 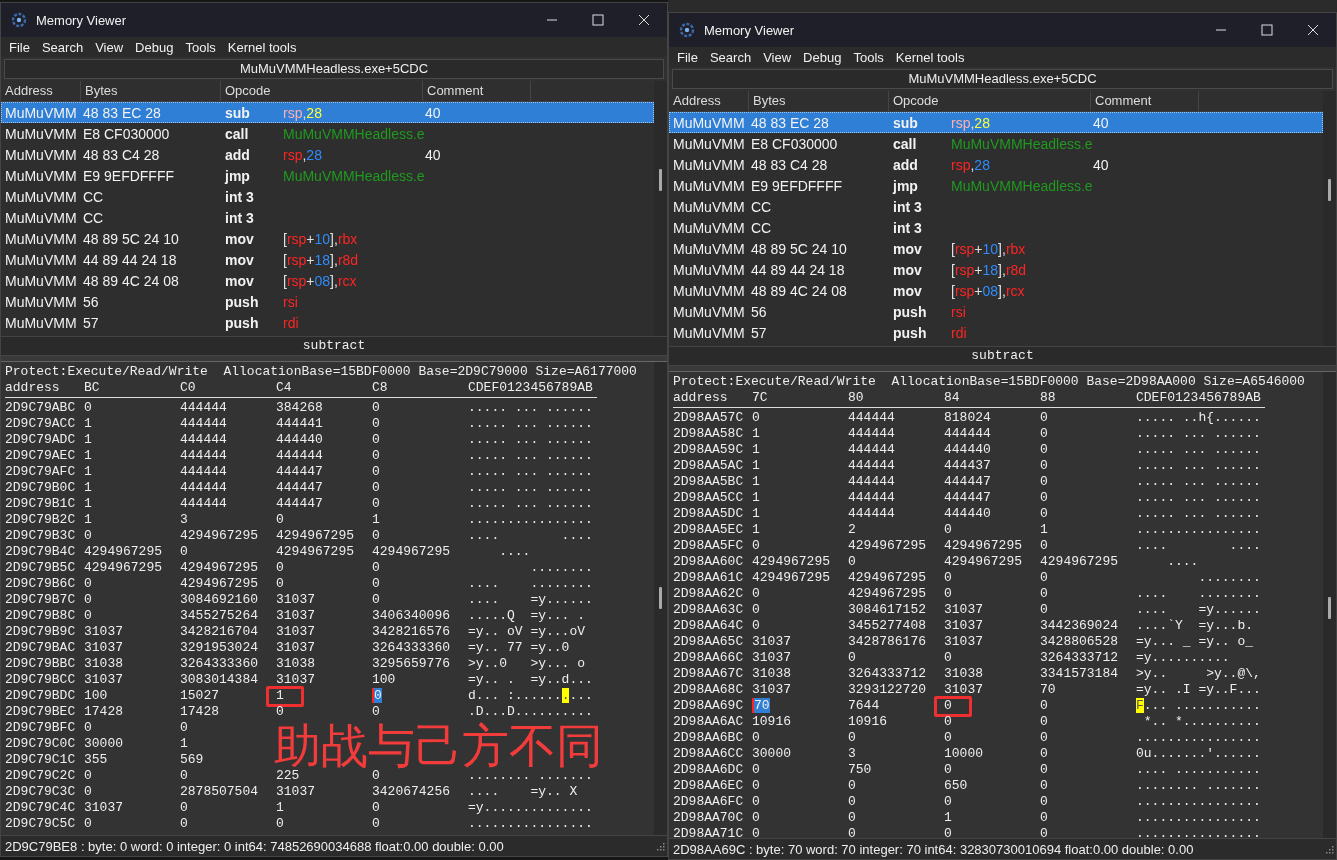 I want to click on address-cell: 2D9C79ACC, so click(x=40, y=423).